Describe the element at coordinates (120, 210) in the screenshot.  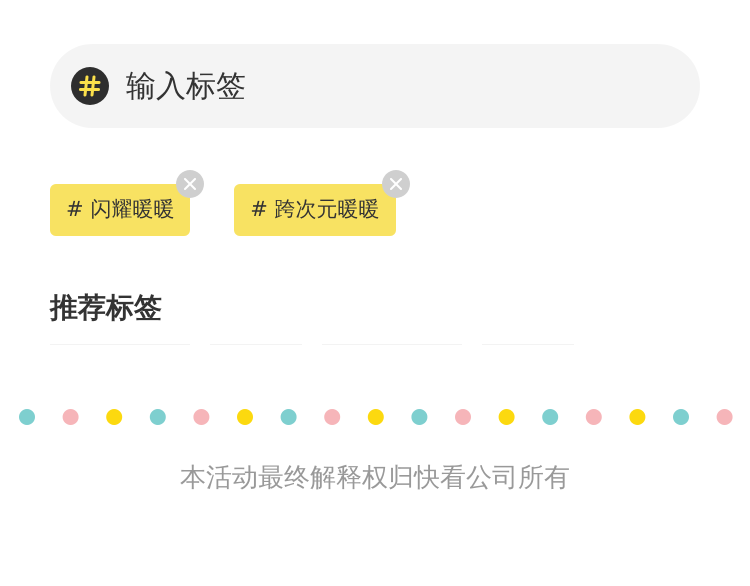
I see `tag-chip: # 闪耀暖暖` at that location.